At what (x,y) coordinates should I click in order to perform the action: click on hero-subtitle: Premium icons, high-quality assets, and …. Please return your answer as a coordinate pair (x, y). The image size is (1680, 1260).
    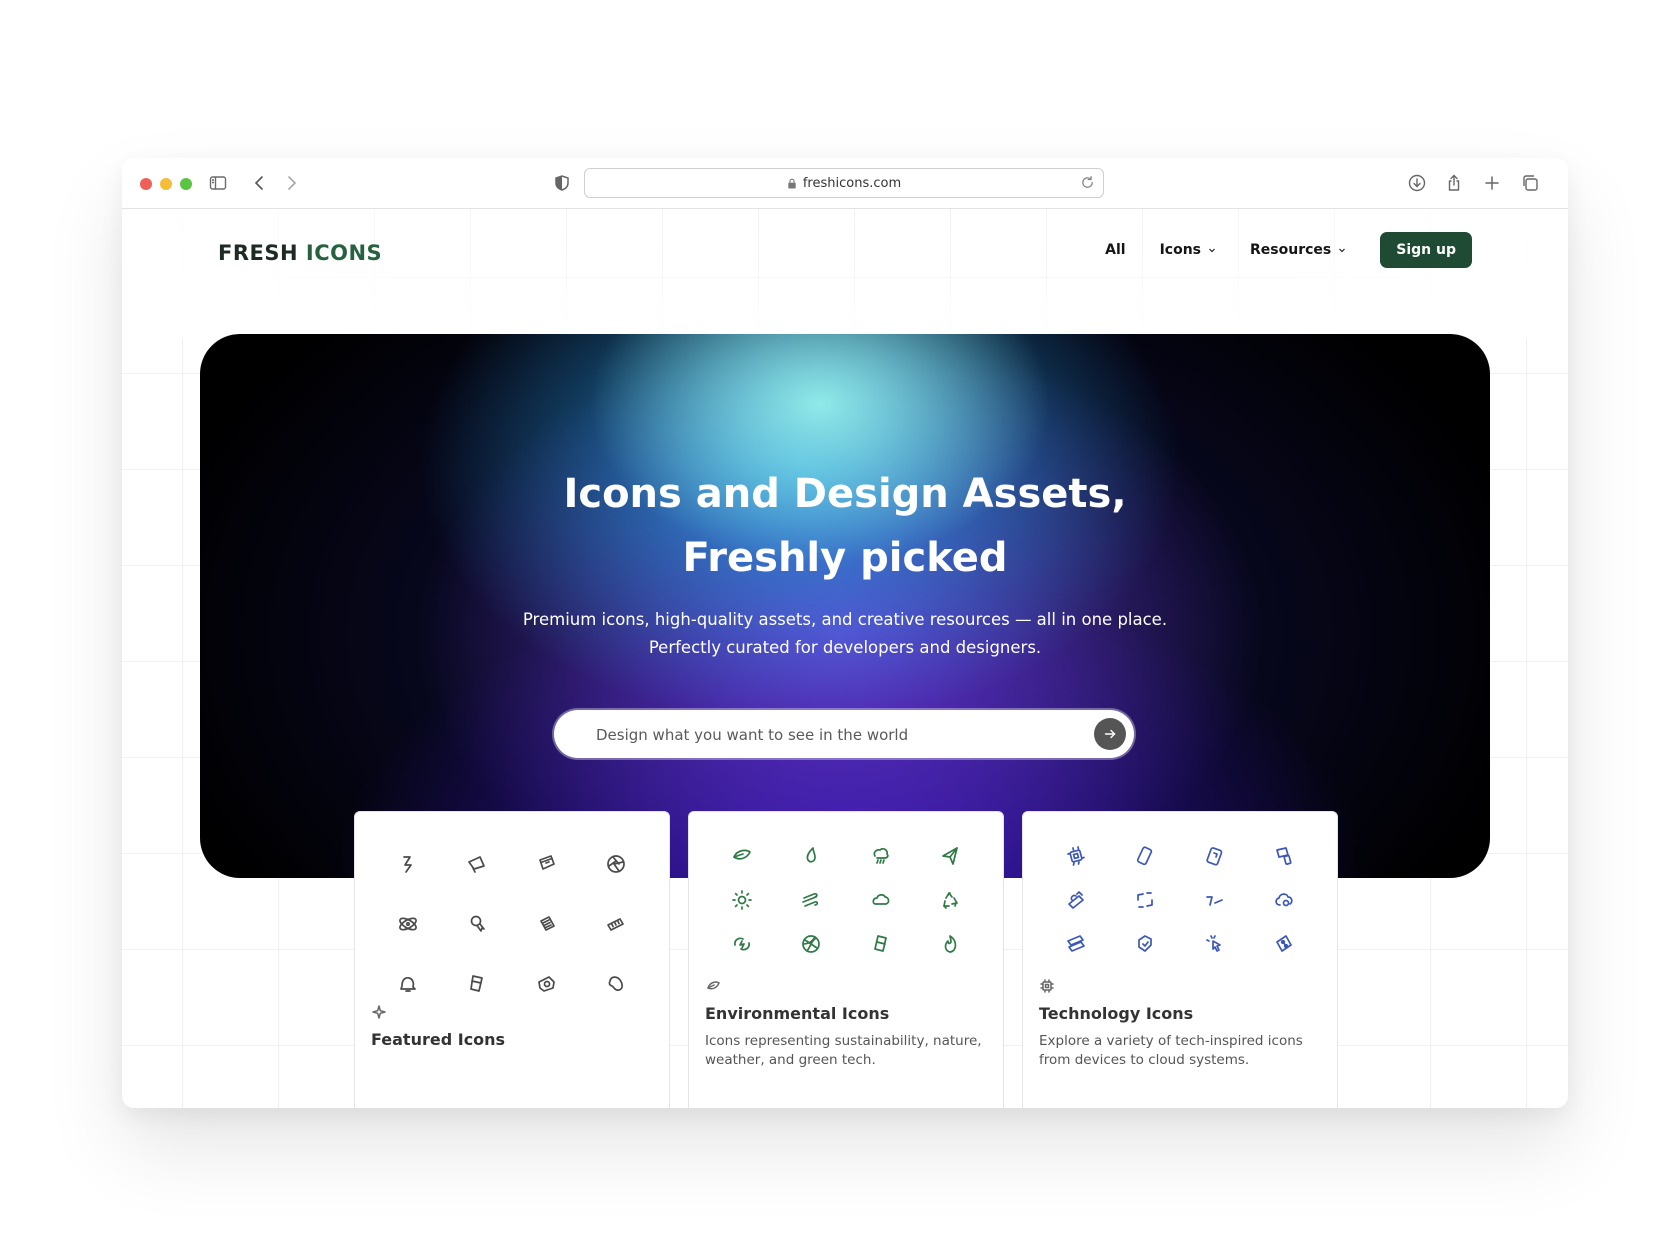
    Looking at the image, I should click on (845, 633).